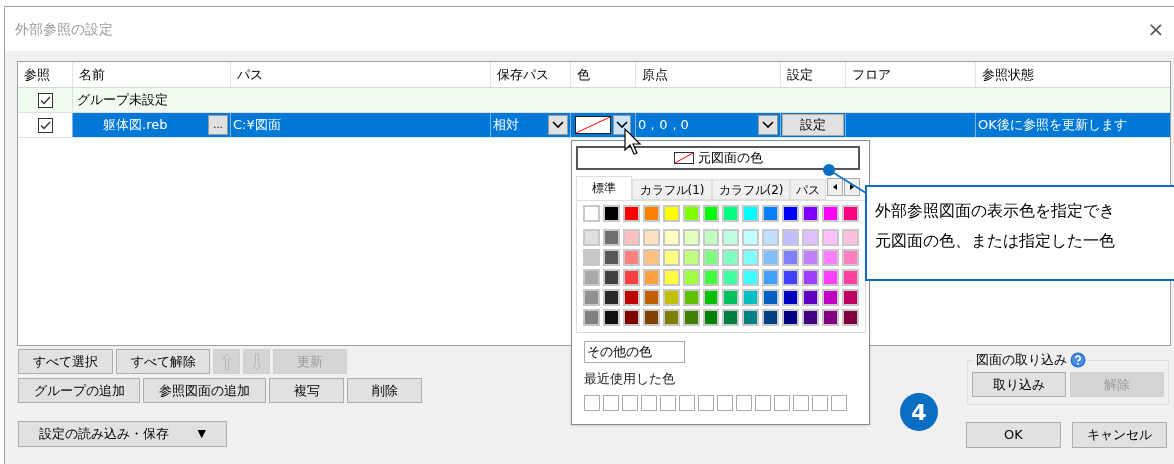 The image size is (1174, 464). Describe the element at coordinates (751, 189) in the screenshot. I see `palette-tab: カラフル(2)` at that location.